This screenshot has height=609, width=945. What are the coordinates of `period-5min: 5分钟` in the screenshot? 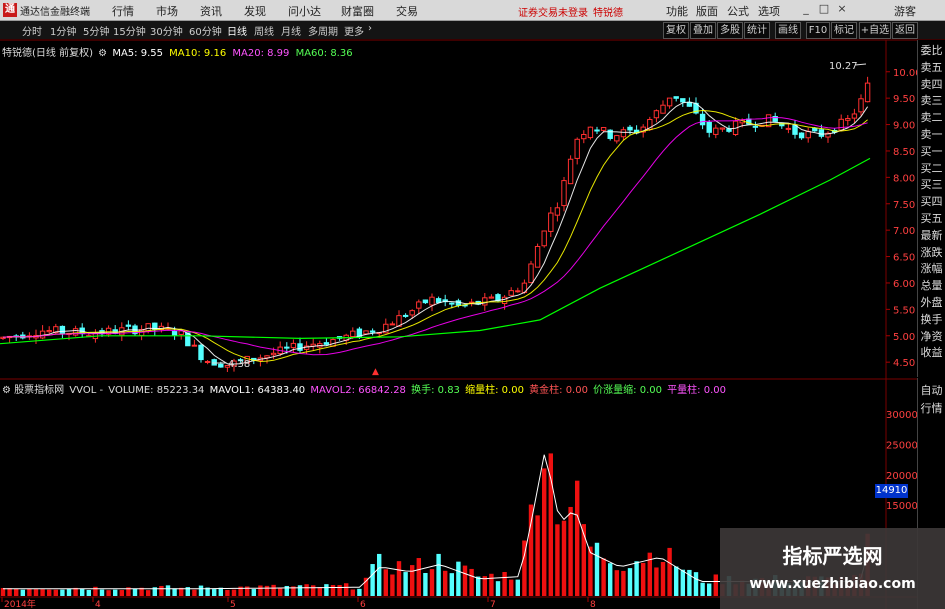 It's located at (96, 30).